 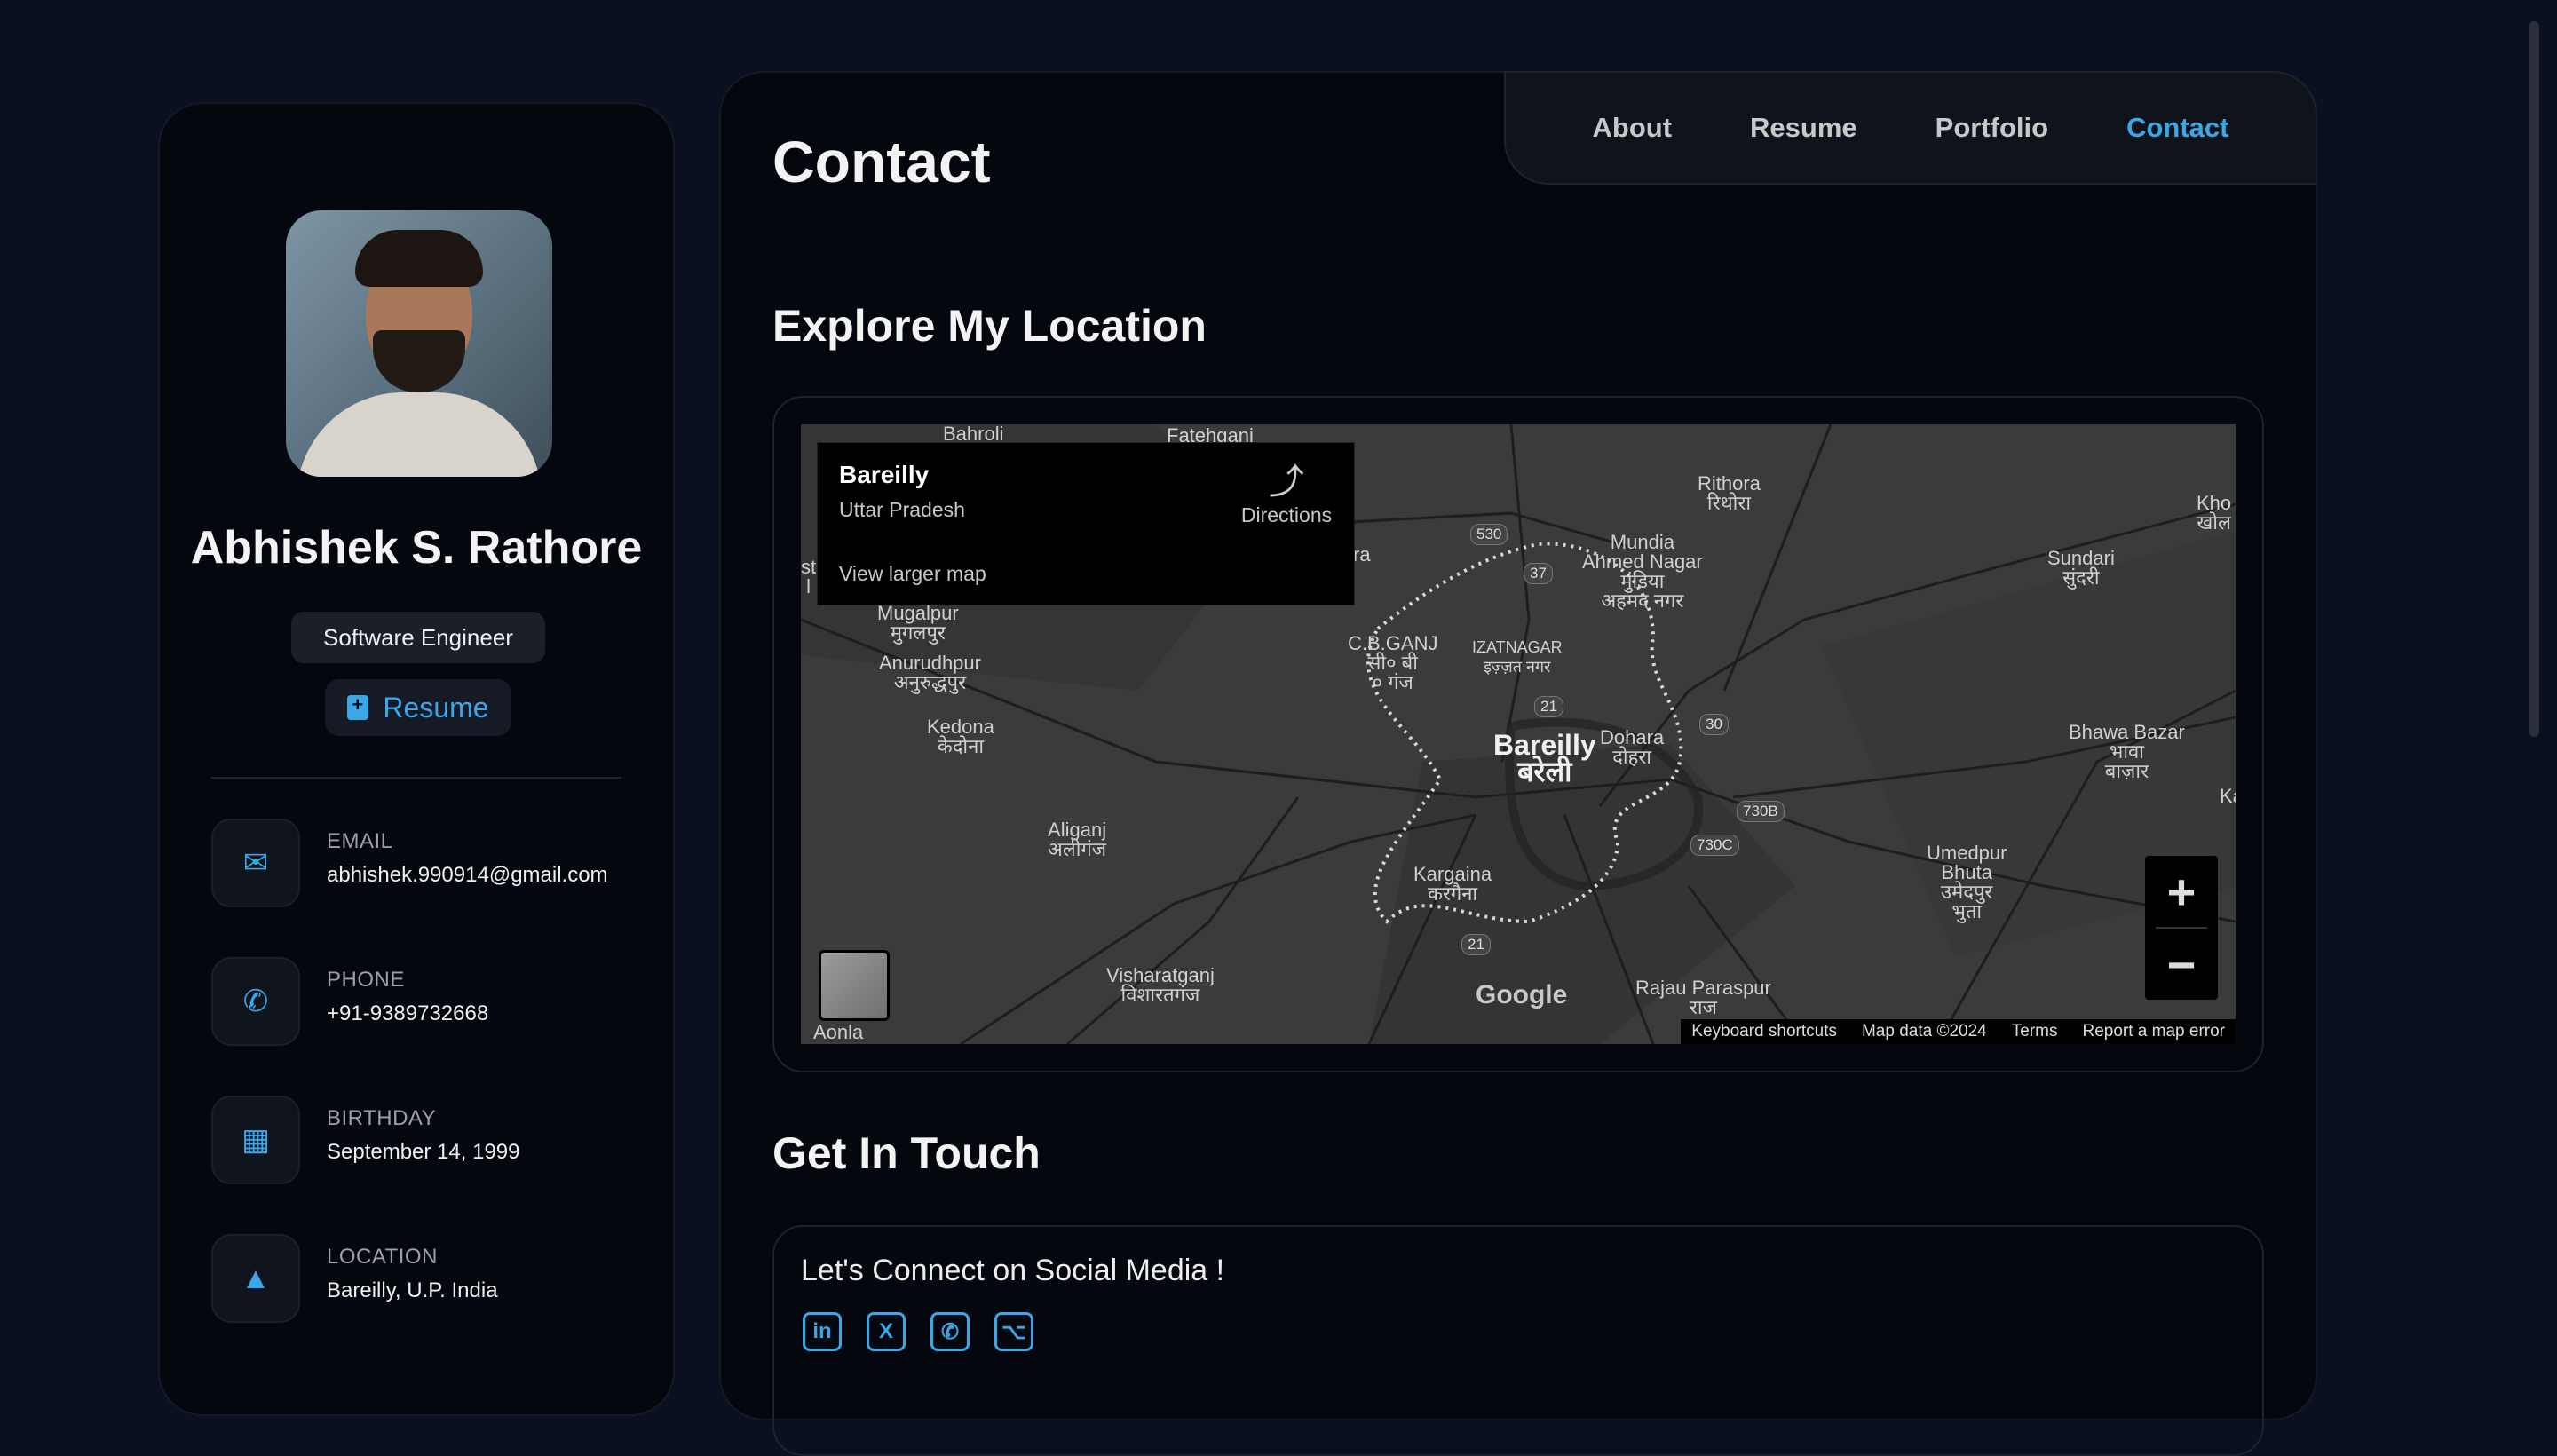 I want to click on road-shield: 30, so click(x=1714, y=724).